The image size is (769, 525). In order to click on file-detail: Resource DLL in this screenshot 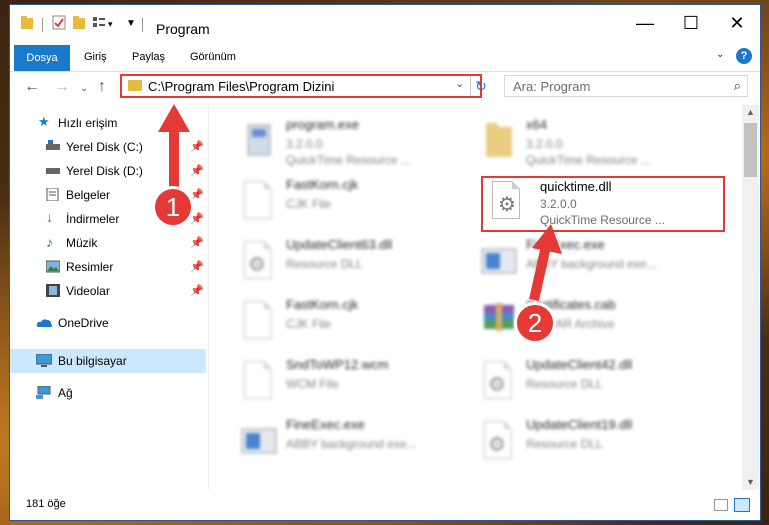, I will do `click(564, 444)`.